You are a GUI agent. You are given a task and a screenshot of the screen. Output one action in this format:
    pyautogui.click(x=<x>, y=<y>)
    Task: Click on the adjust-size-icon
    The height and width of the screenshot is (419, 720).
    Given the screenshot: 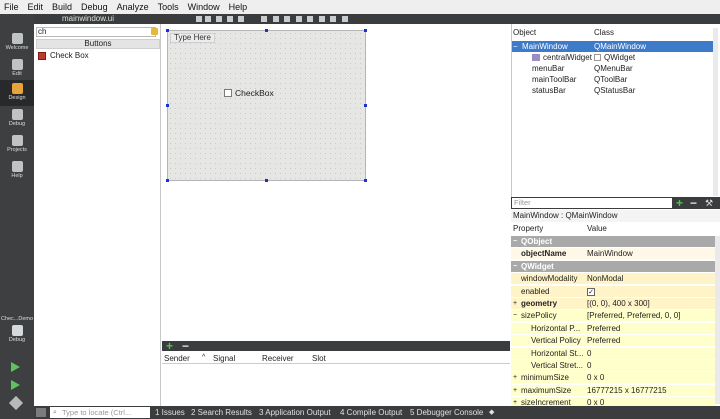 What is the action you would take?
    pyautogui.click(x=345, y=19)
    